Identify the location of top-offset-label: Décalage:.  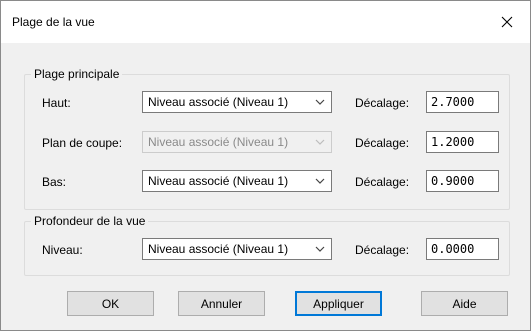
(382, 103).